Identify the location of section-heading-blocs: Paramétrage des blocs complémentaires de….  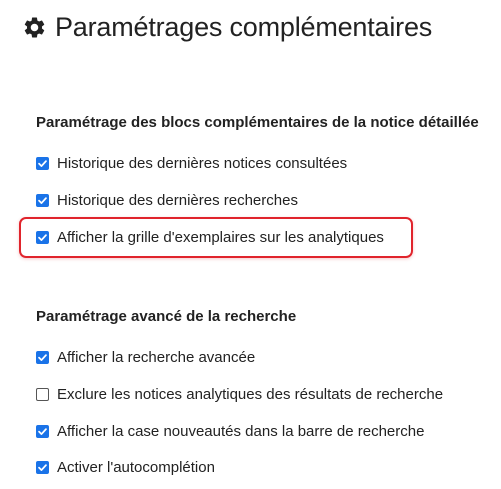
(257, 122).